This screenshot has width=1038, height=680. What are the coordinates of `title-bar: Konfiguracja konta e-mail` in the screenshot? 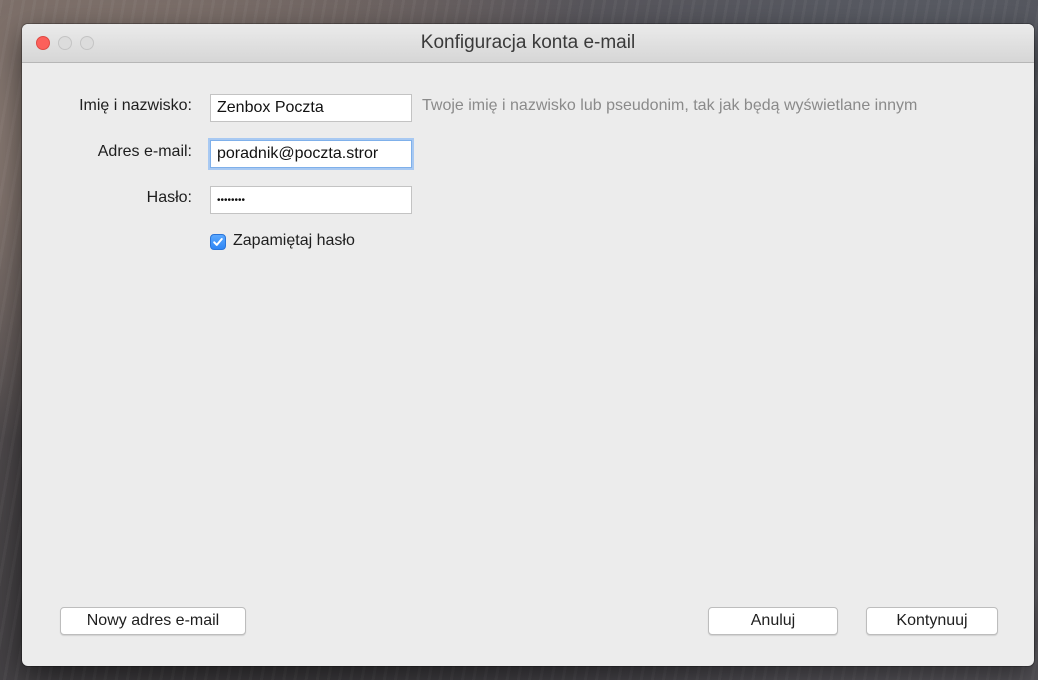 It's located at (528, 43).